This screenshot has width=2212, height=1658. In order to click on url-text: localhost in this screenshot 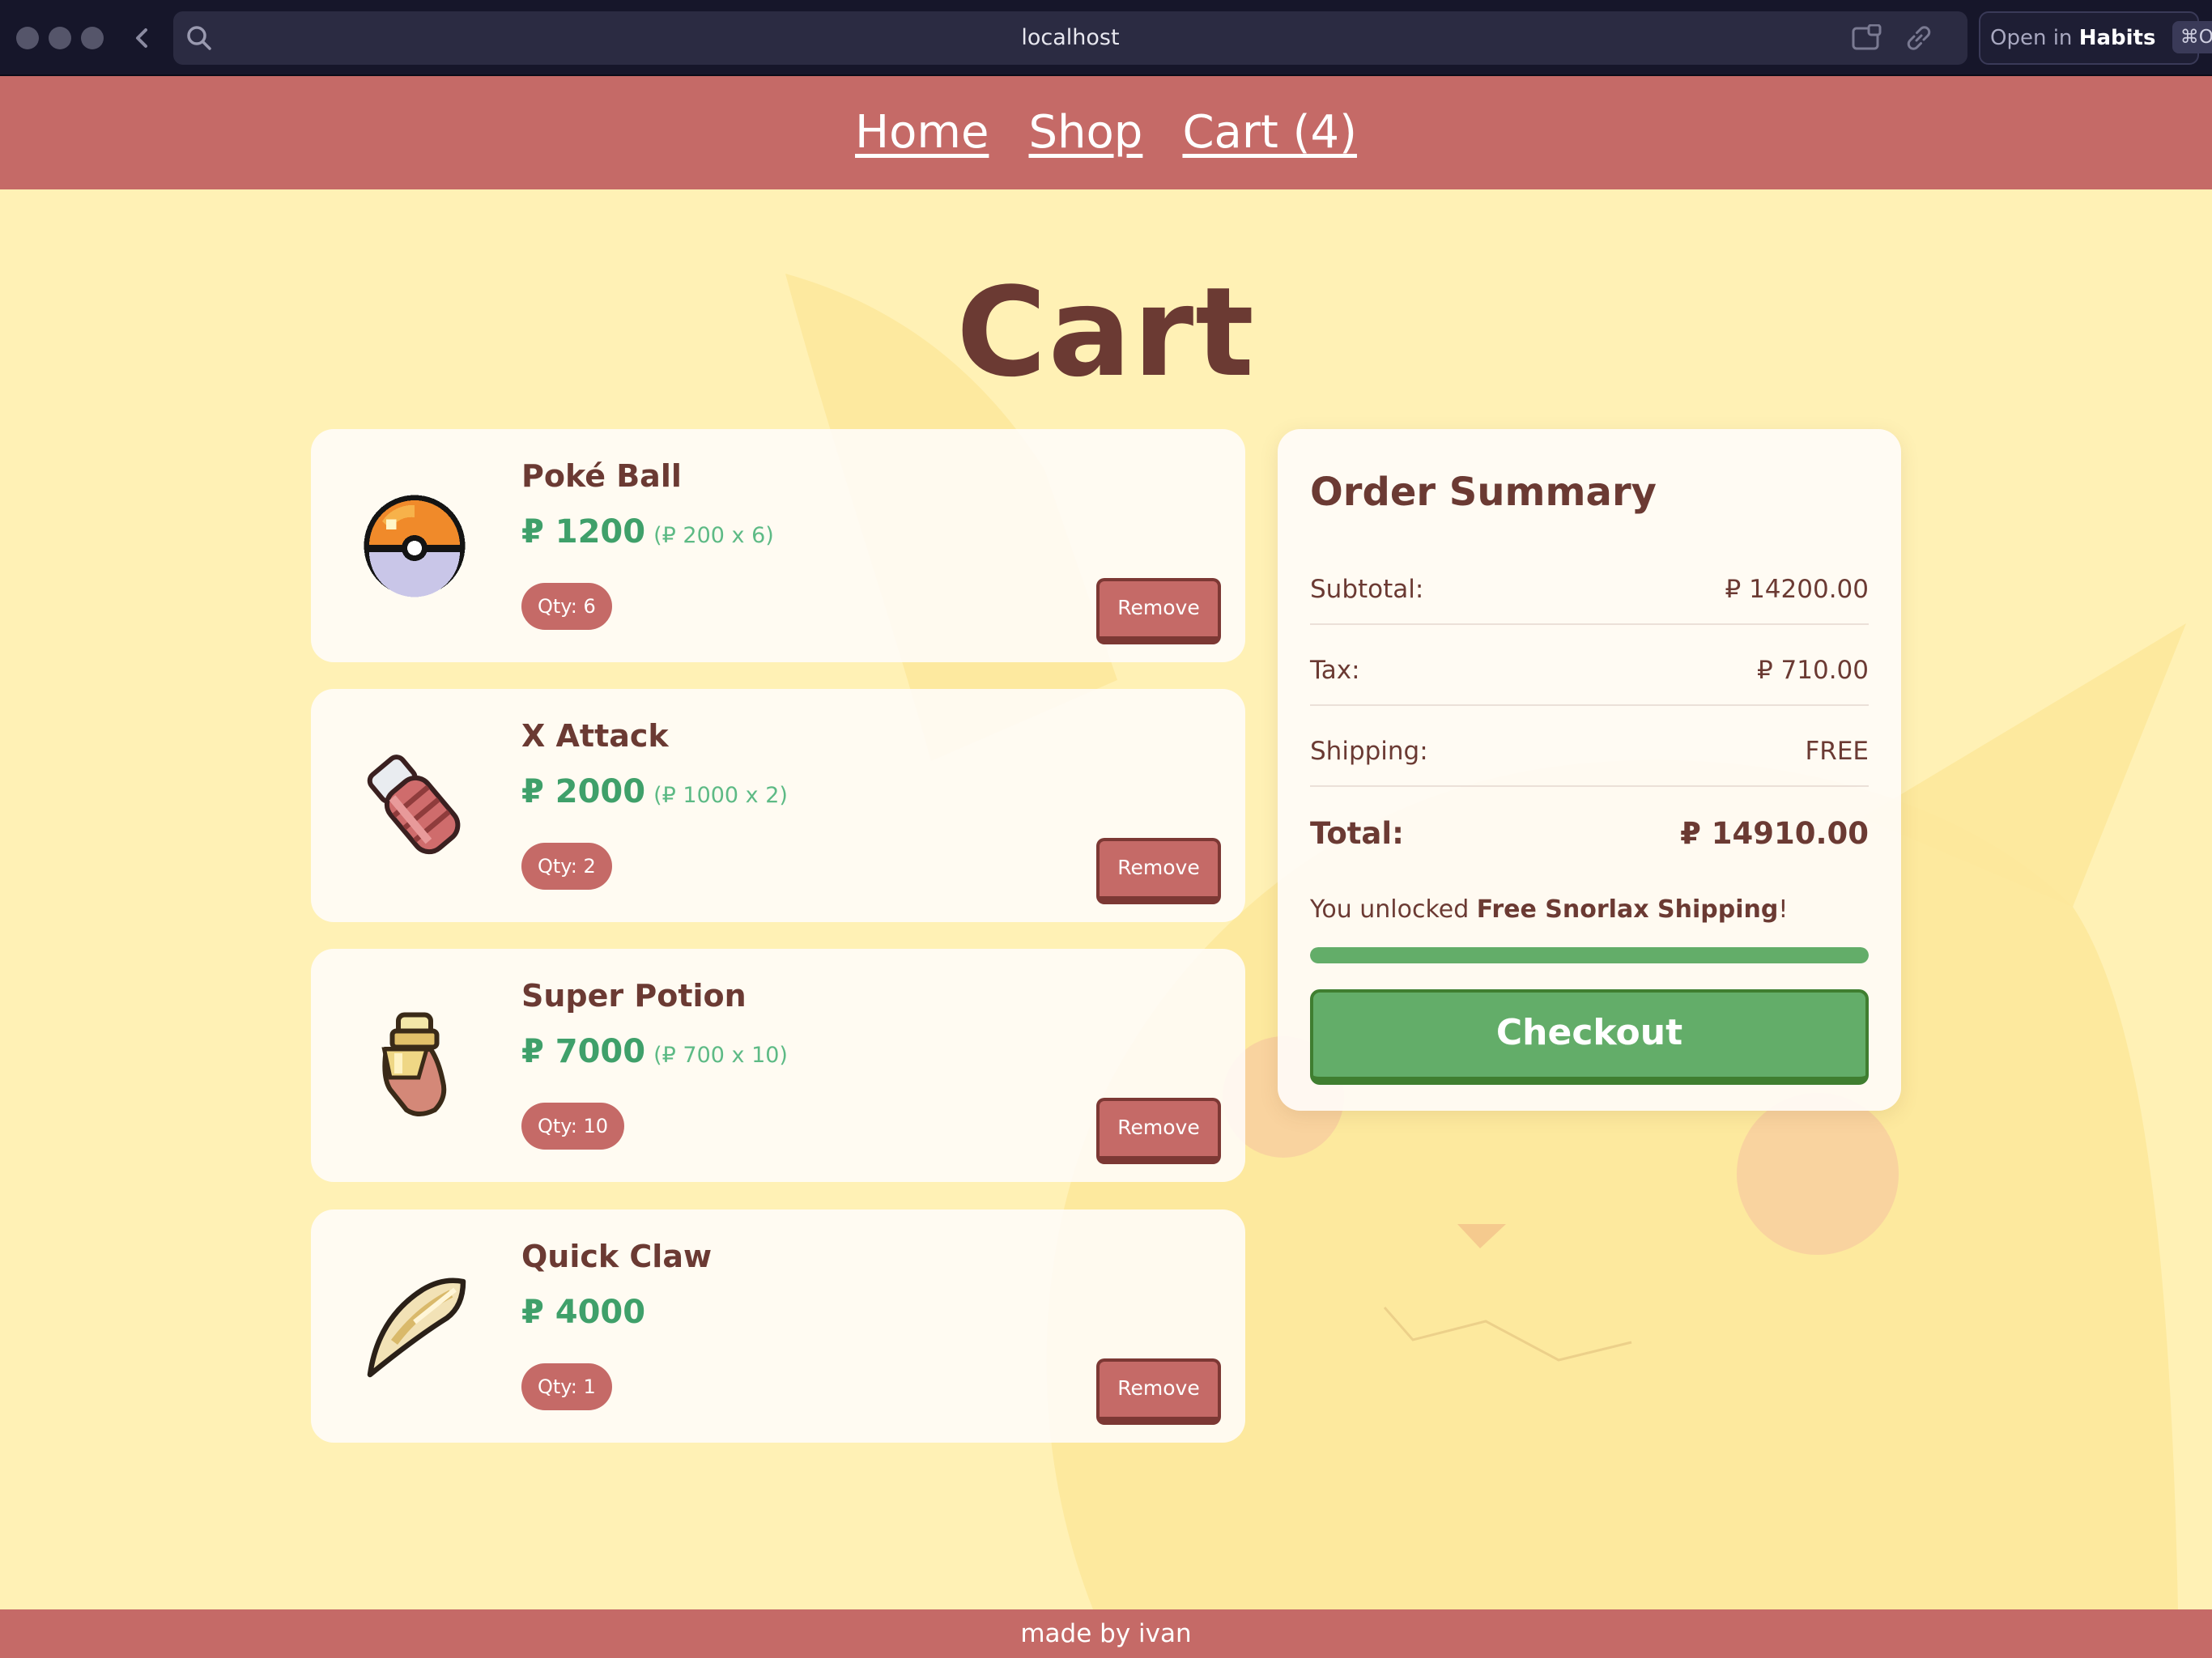, I will do `click(1070, 37)`.